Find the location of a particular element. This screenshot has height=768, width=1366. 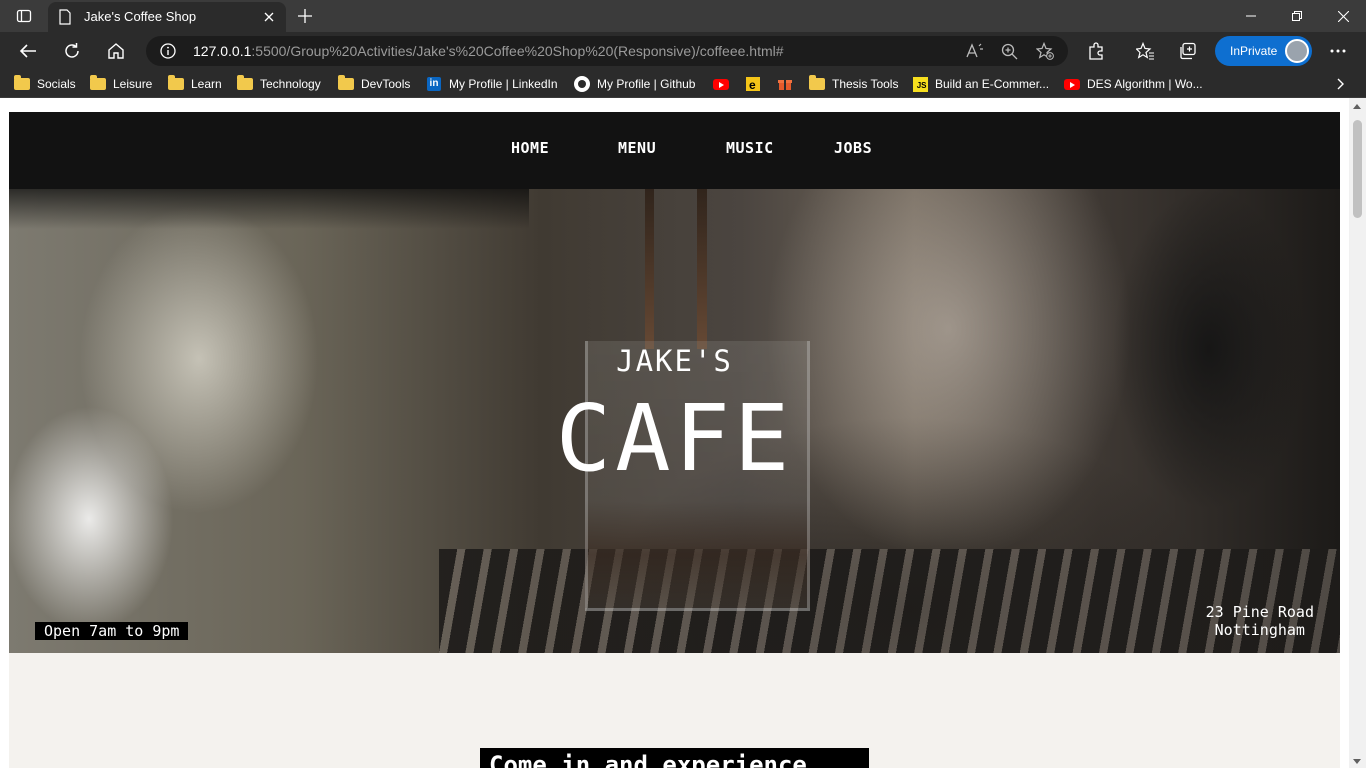

js-icon: JS is located at coordinates (920, 84).